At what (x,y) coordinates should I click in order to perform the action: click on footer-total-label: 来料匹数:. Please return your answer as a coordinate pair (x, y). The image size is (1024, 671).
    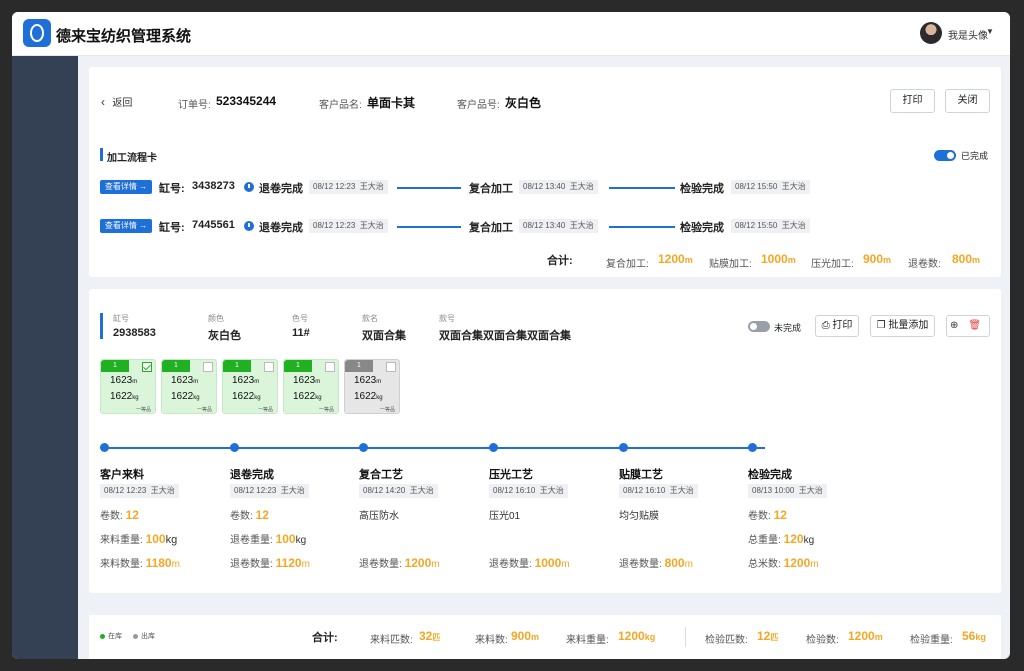
    Looking at the image, I should click on (391, 640).